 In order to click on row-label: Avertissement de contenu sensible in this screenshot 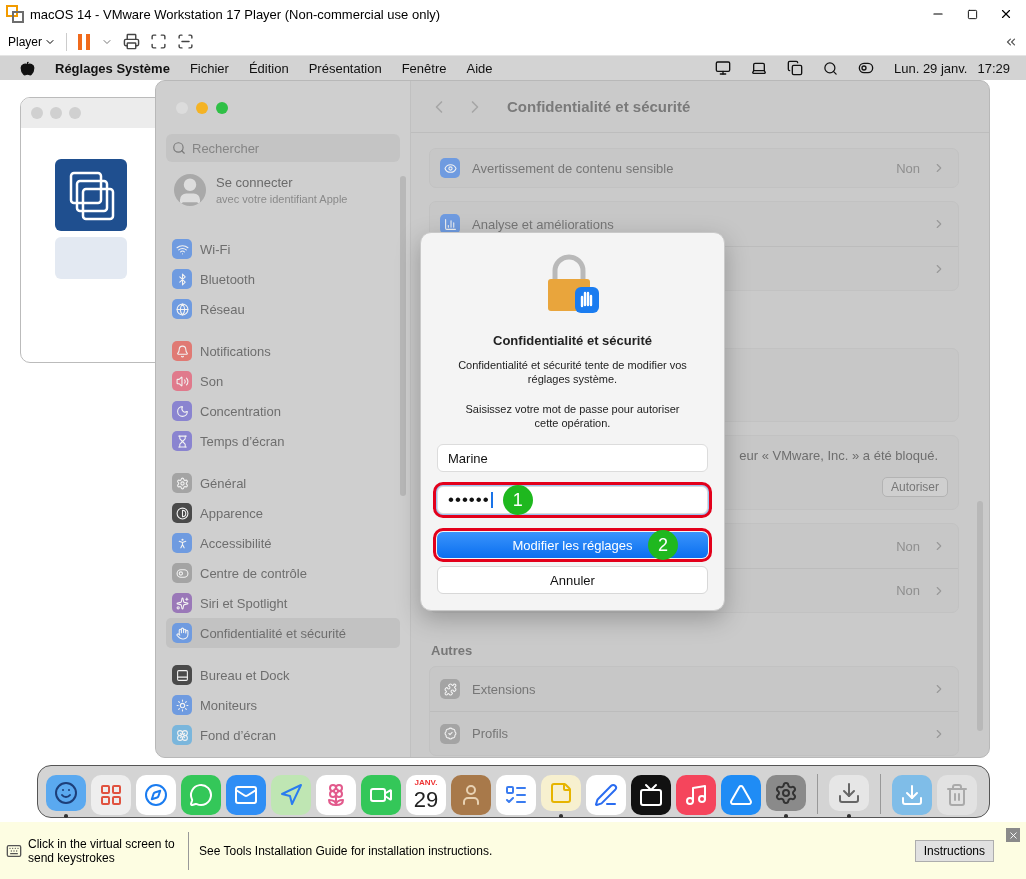, I will do `click(573, 168)`.